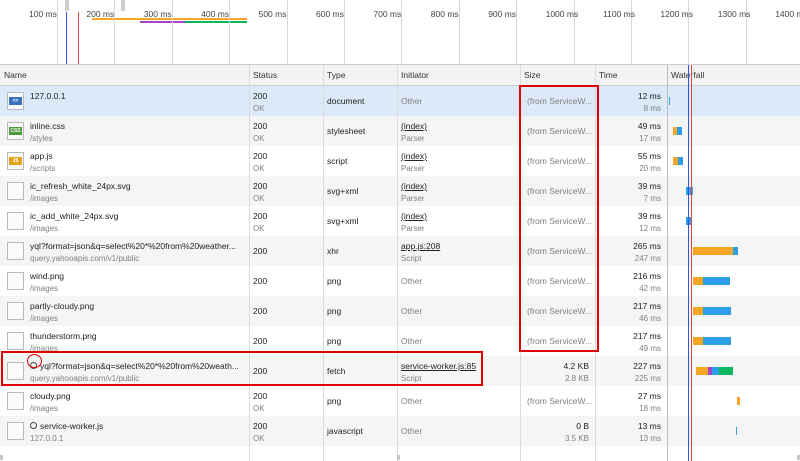 Image resolution: width=800 pixels, height=461 pixels. Describe the element at coordinates (124, 75) in the screenshot. I see `column-header-name: Name` at that location.